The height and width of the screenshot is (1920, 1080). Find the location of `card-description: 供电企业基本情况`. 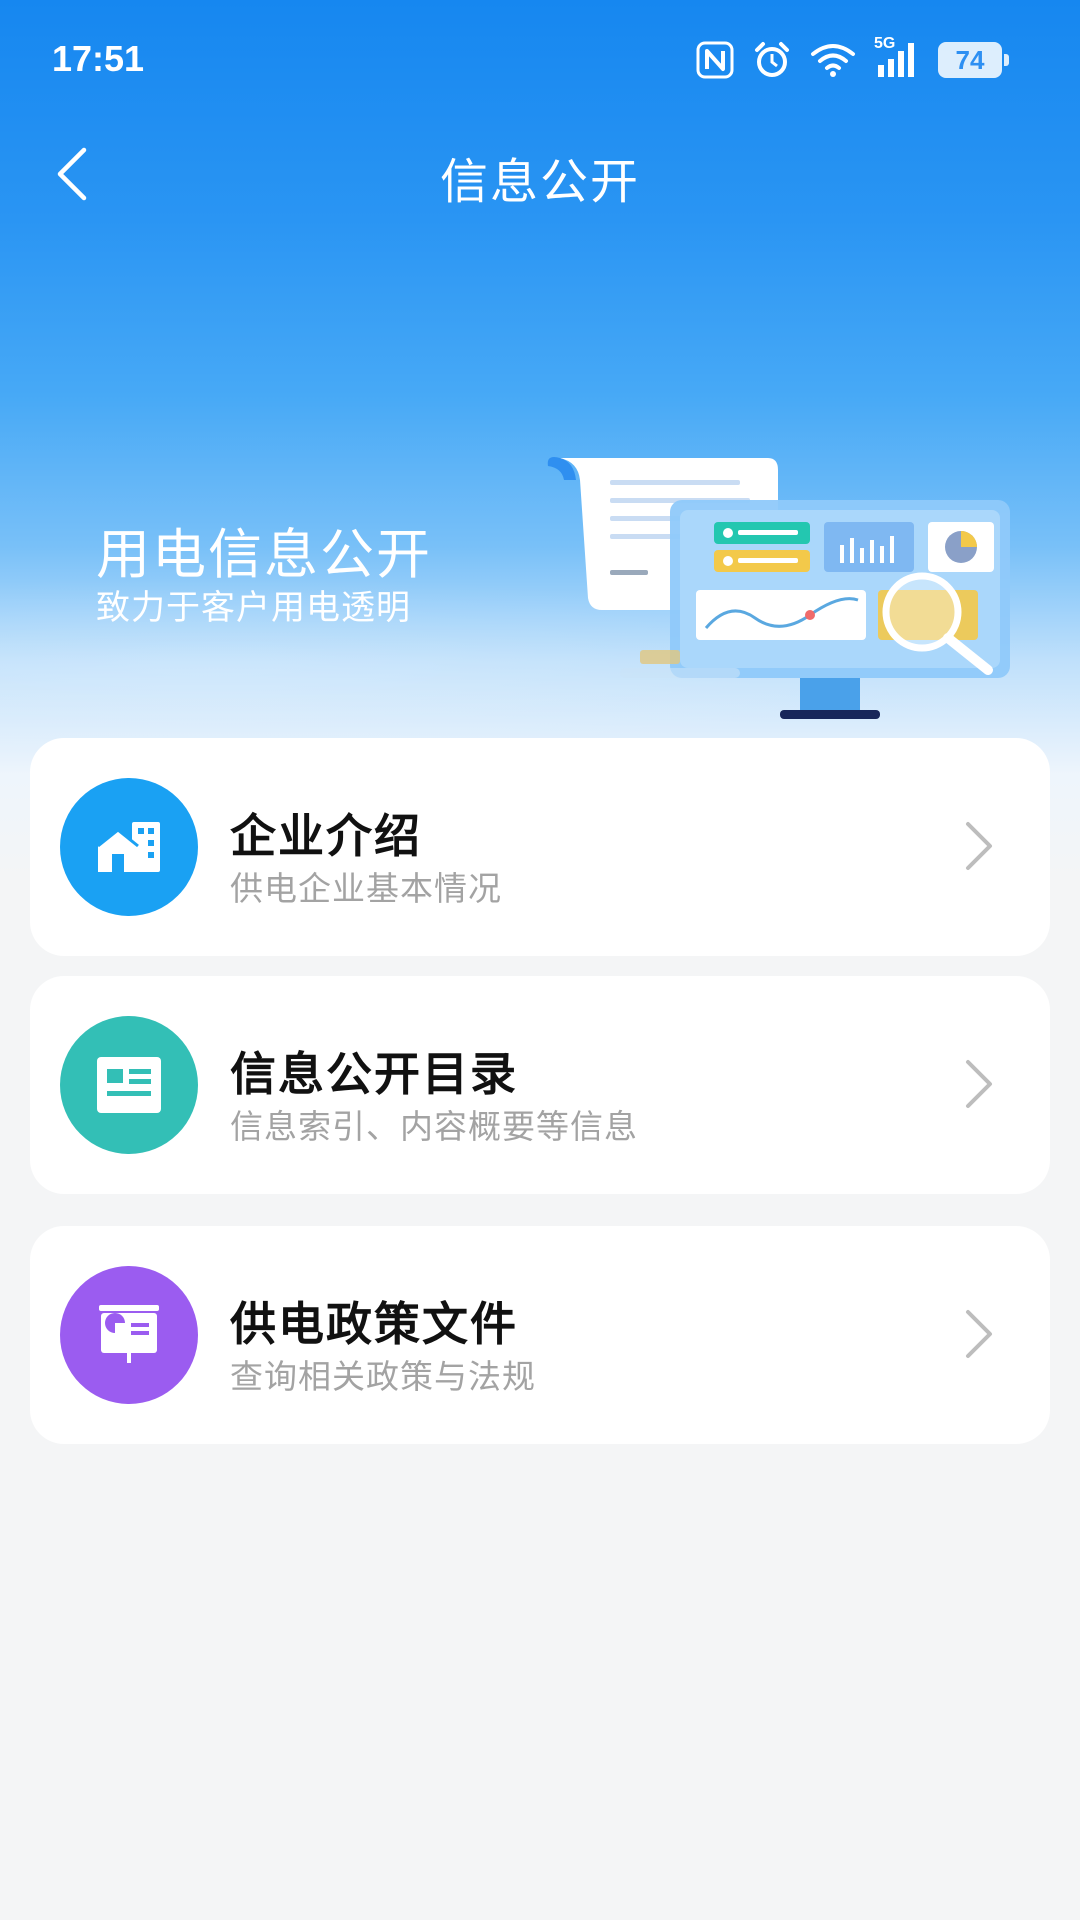

card-description: 供电企业基本情况 is located at coordinates (366, 888).